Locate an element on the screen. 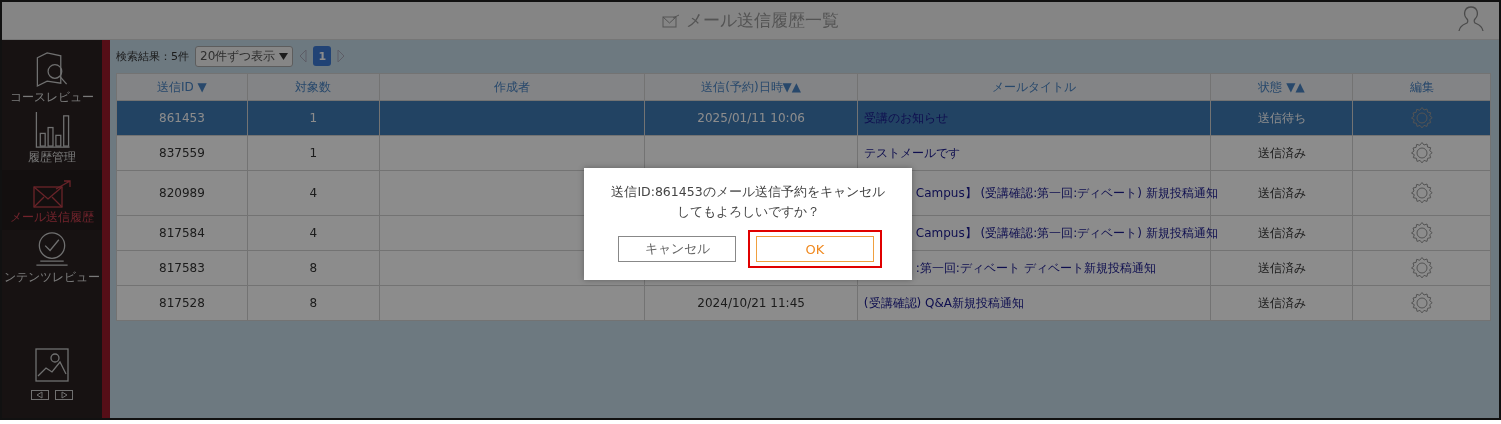 This screenshot has height=424, width=1501. cancel-button: キャンセル is located at coordinates (677, 249).